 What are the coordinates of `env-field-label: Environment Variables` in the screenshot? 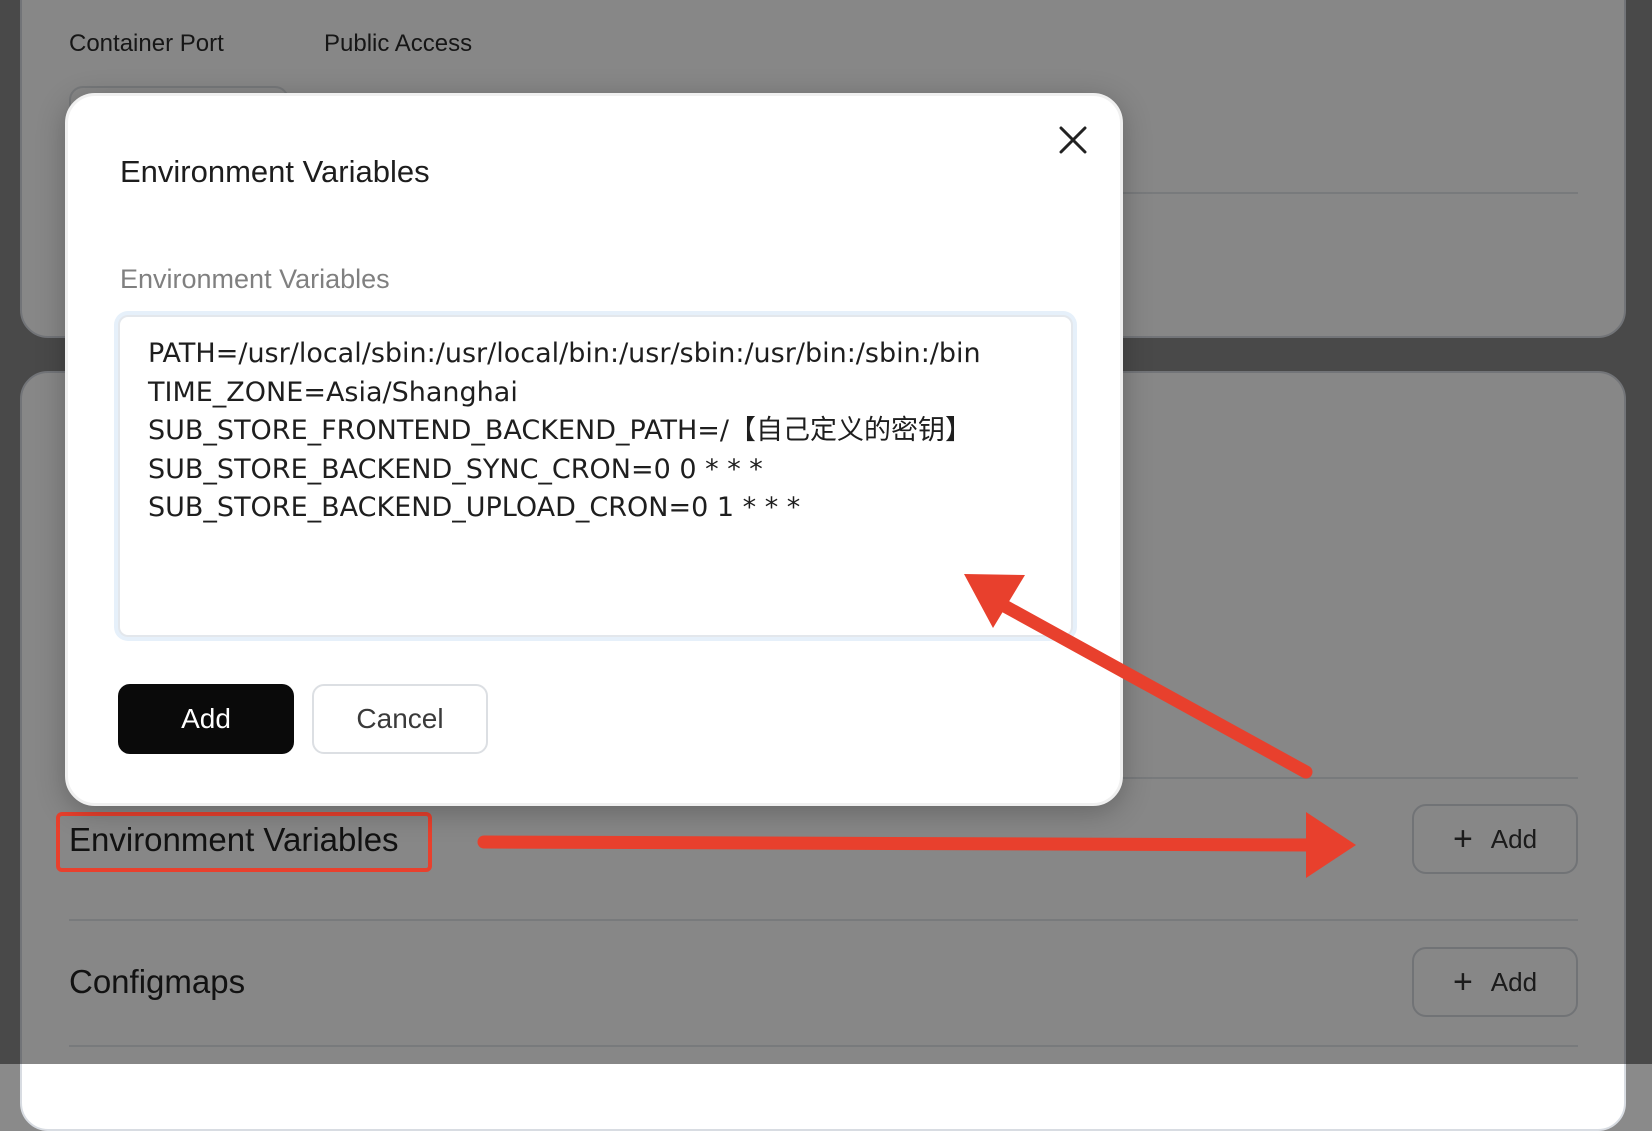 It's located at (255, 279).